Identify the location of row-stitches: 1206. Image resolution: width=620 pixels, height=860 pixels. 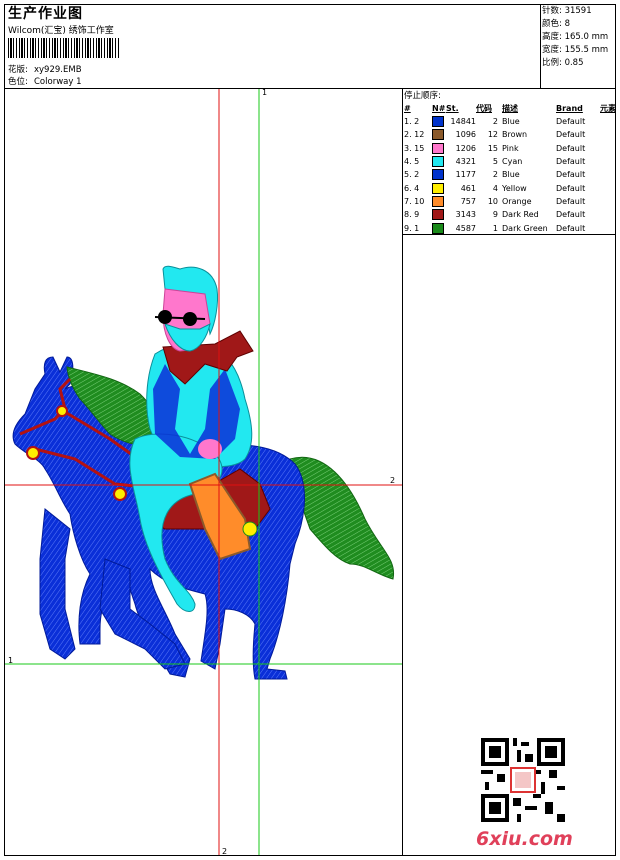
(465, 148).